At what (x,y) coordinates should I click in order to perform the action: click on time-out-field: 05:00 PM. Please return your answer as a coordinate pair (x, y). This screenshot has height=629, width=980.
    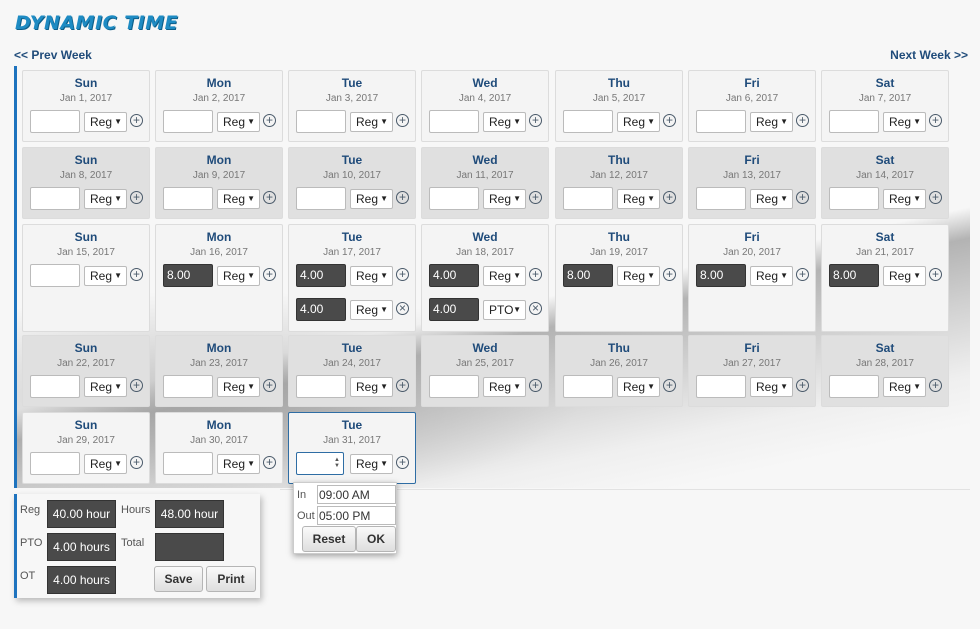
    Looking at the image, I should click on (356, 515).